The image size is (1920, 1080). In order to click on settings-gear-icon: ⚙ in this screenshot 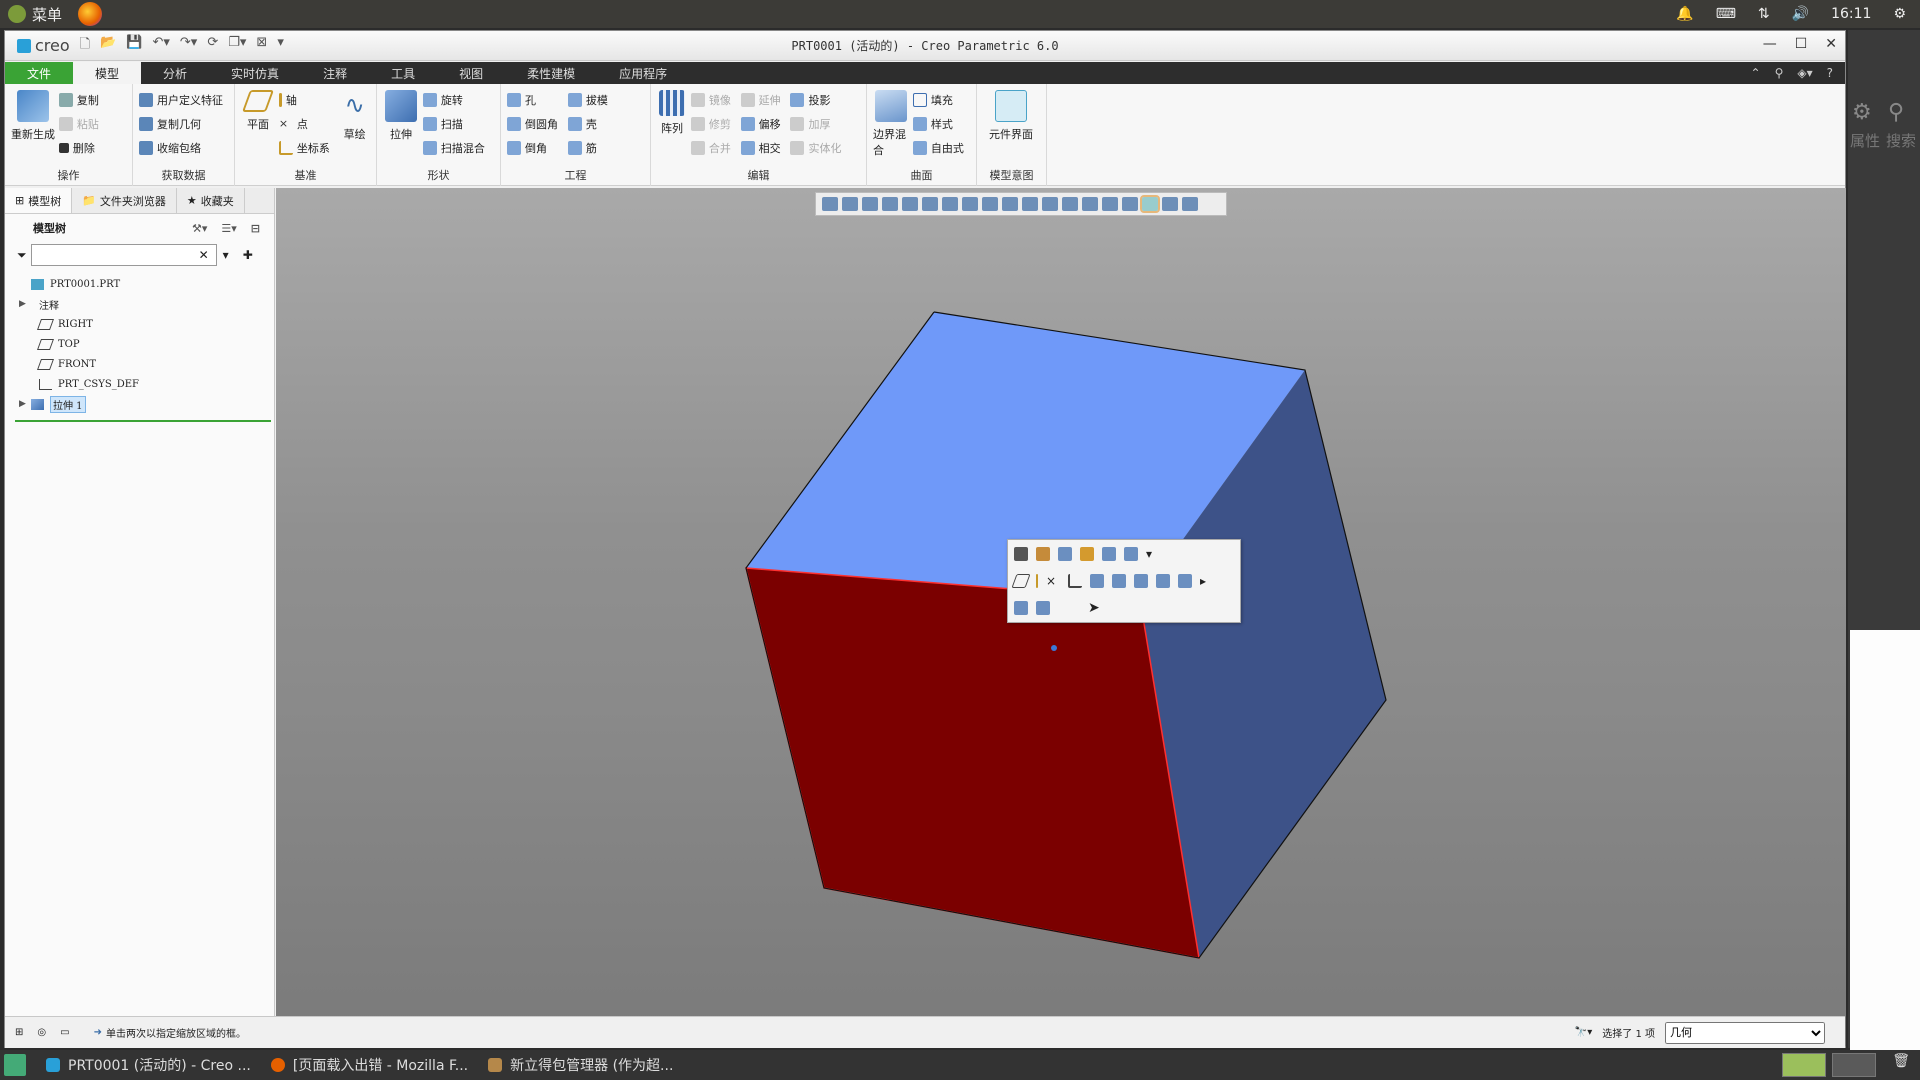, I will do `click(1899, 14)`.